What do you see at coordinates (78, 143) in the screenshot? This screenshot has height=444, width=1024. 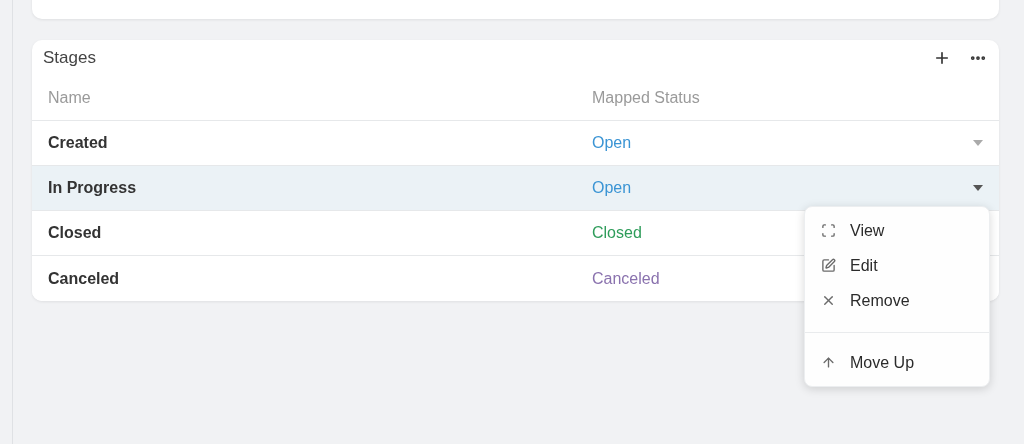 I see `table-cell-text: Created` at bounding box center [78, 143].